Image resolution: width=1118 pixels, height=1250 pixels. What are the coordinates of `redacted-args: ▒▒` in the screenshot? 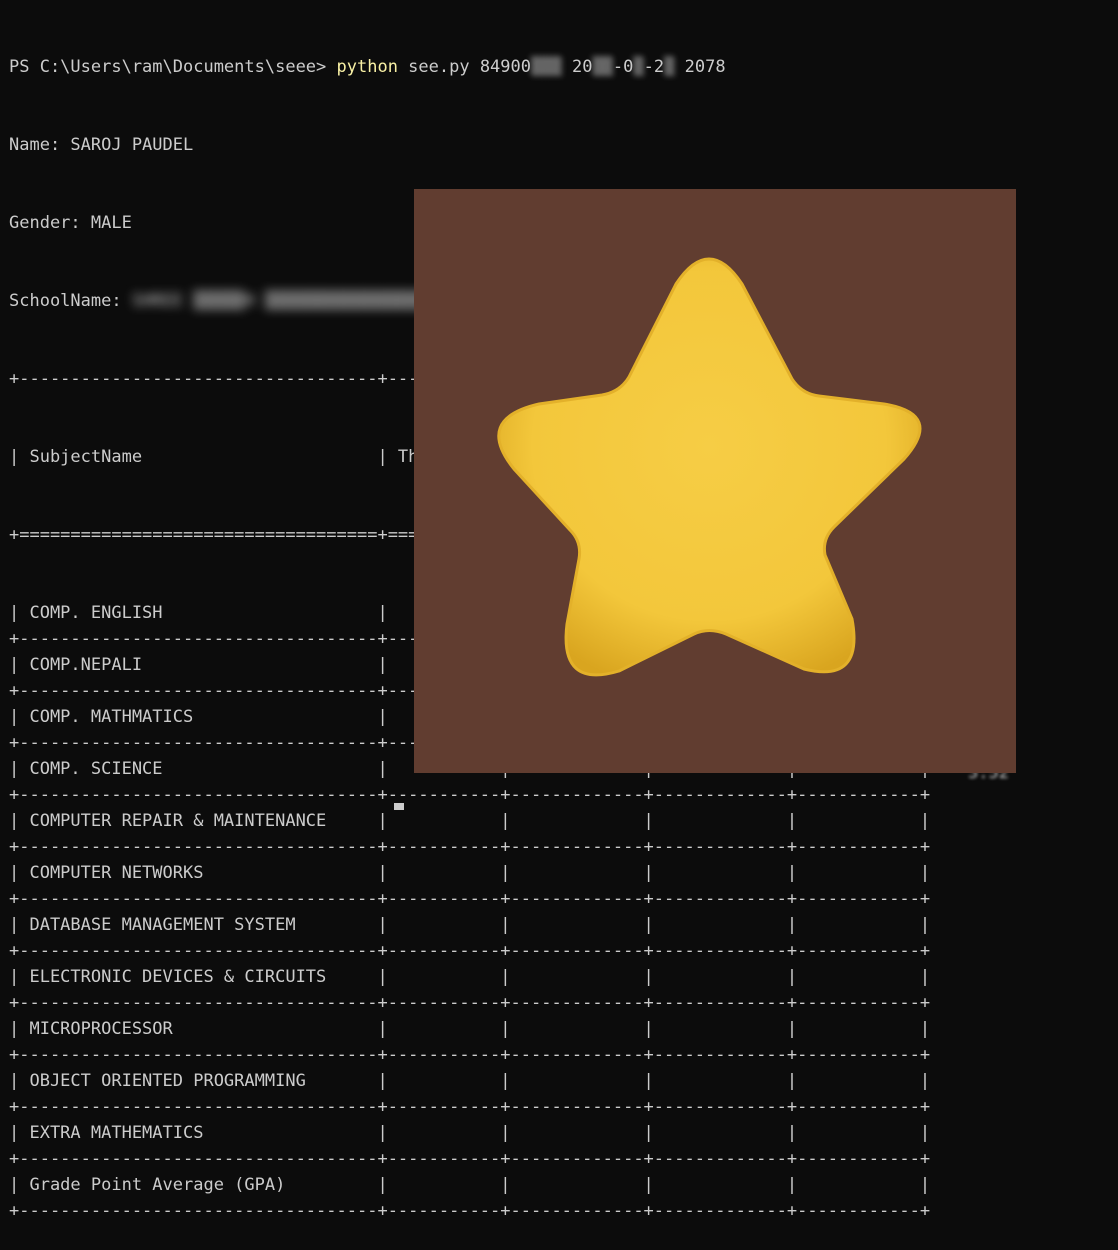 It's located at (602, 67).